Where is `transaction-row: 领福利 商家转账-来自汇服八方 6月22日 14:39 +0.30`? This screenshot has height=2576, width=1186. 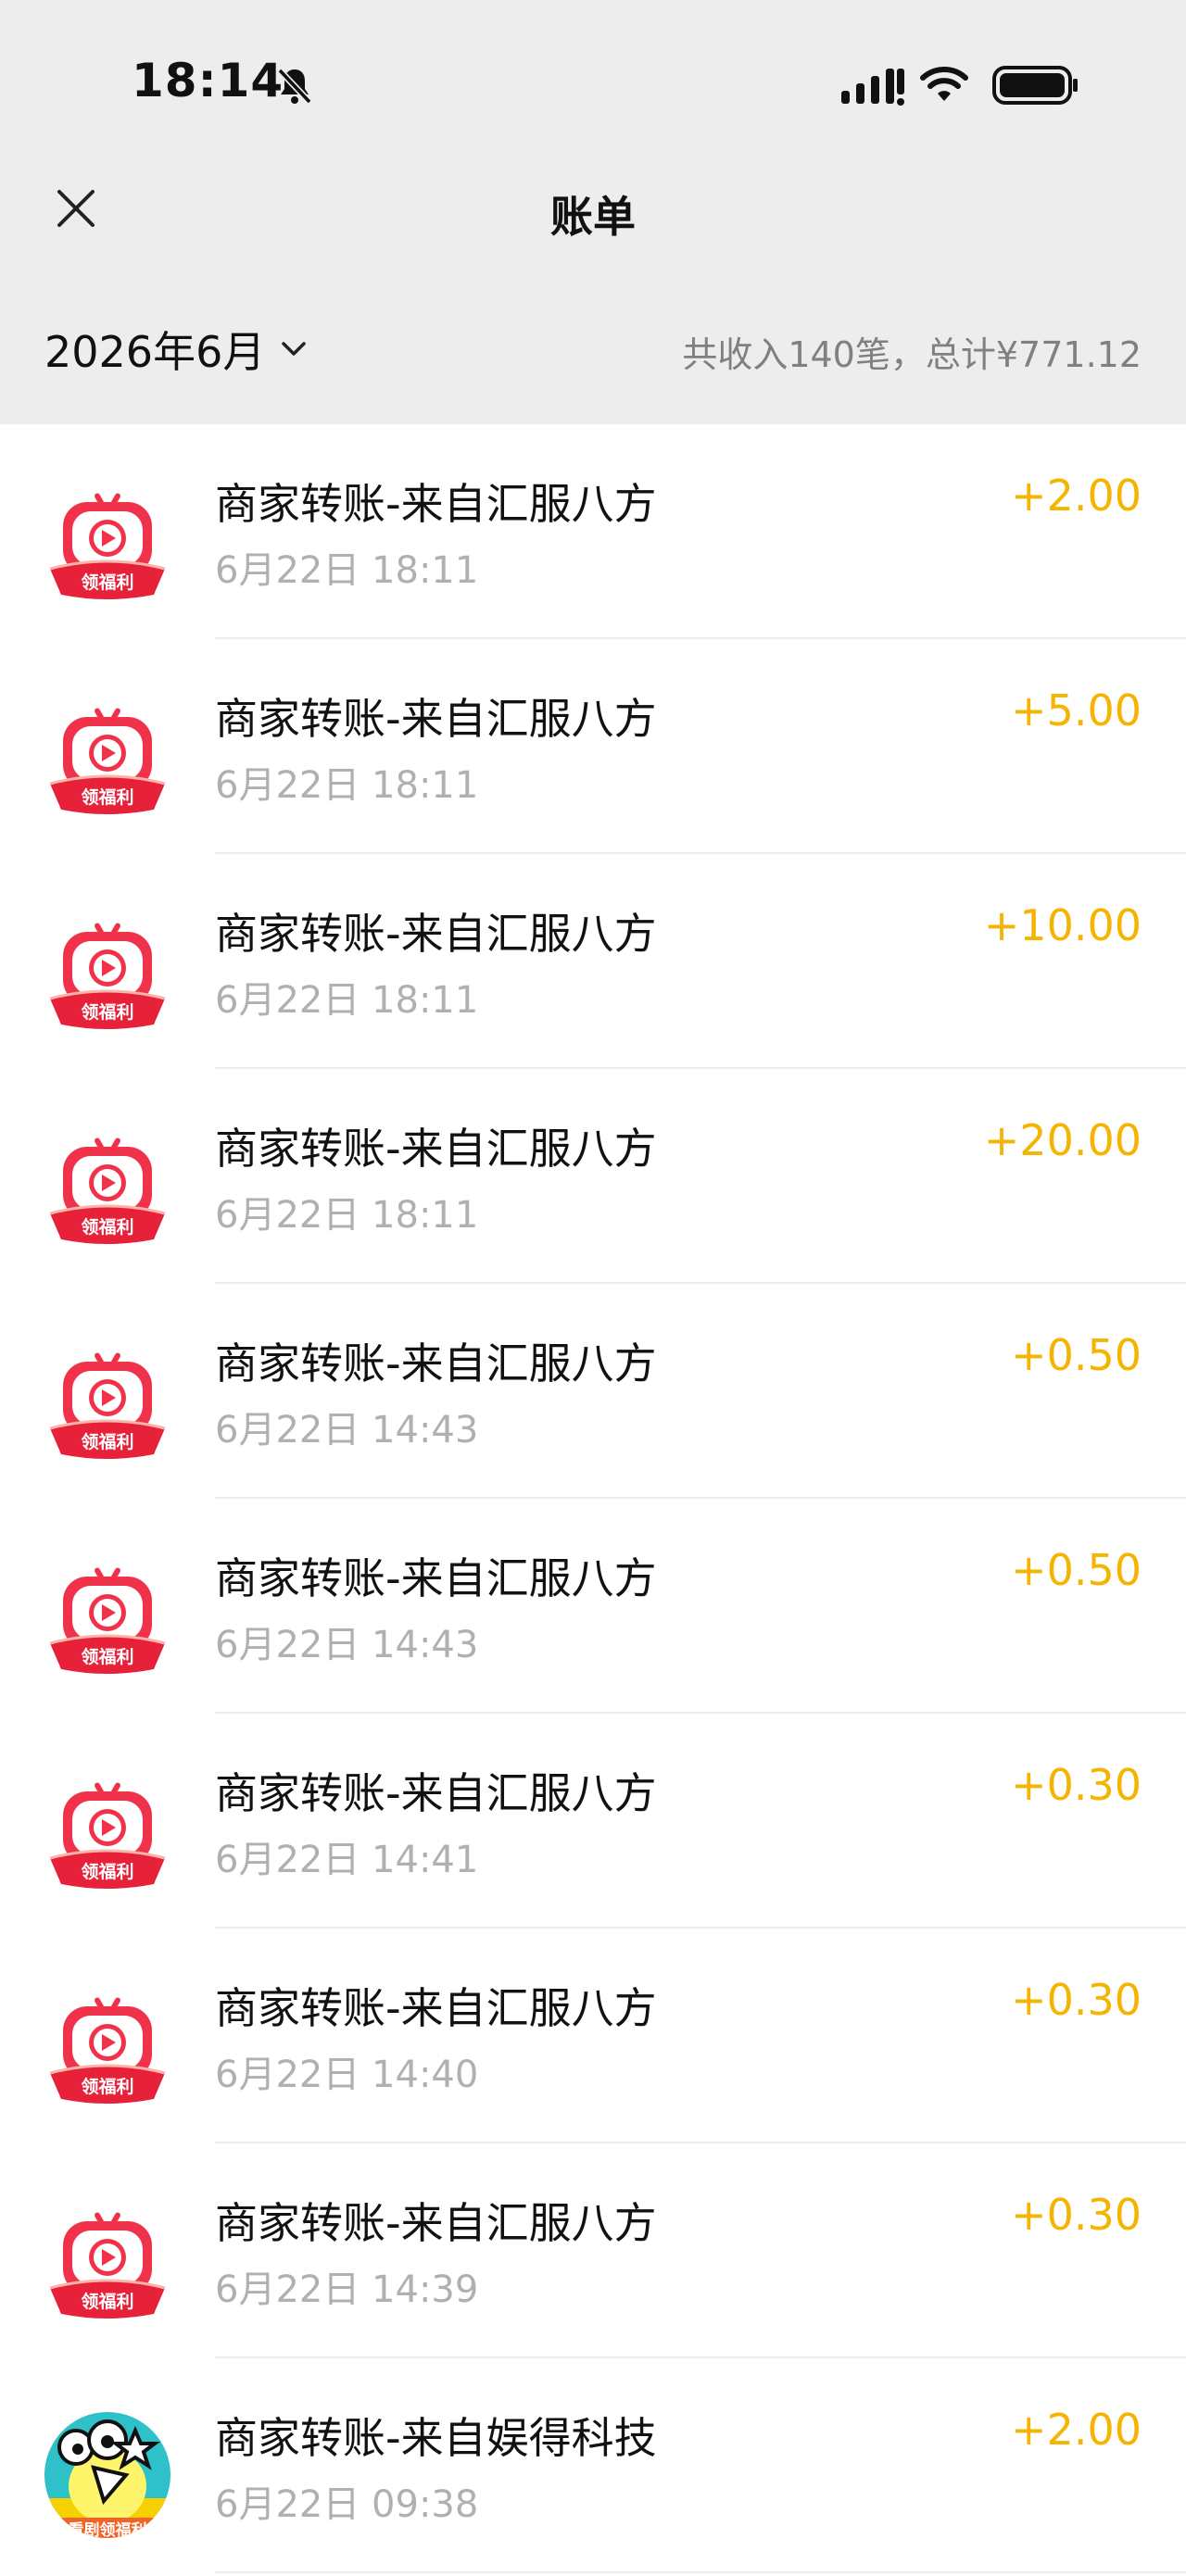 transaction-row: 领福利 商家转账-来自汇服八方 6月22日 14:39 +0.30 is located at coordinates (593, 2250).